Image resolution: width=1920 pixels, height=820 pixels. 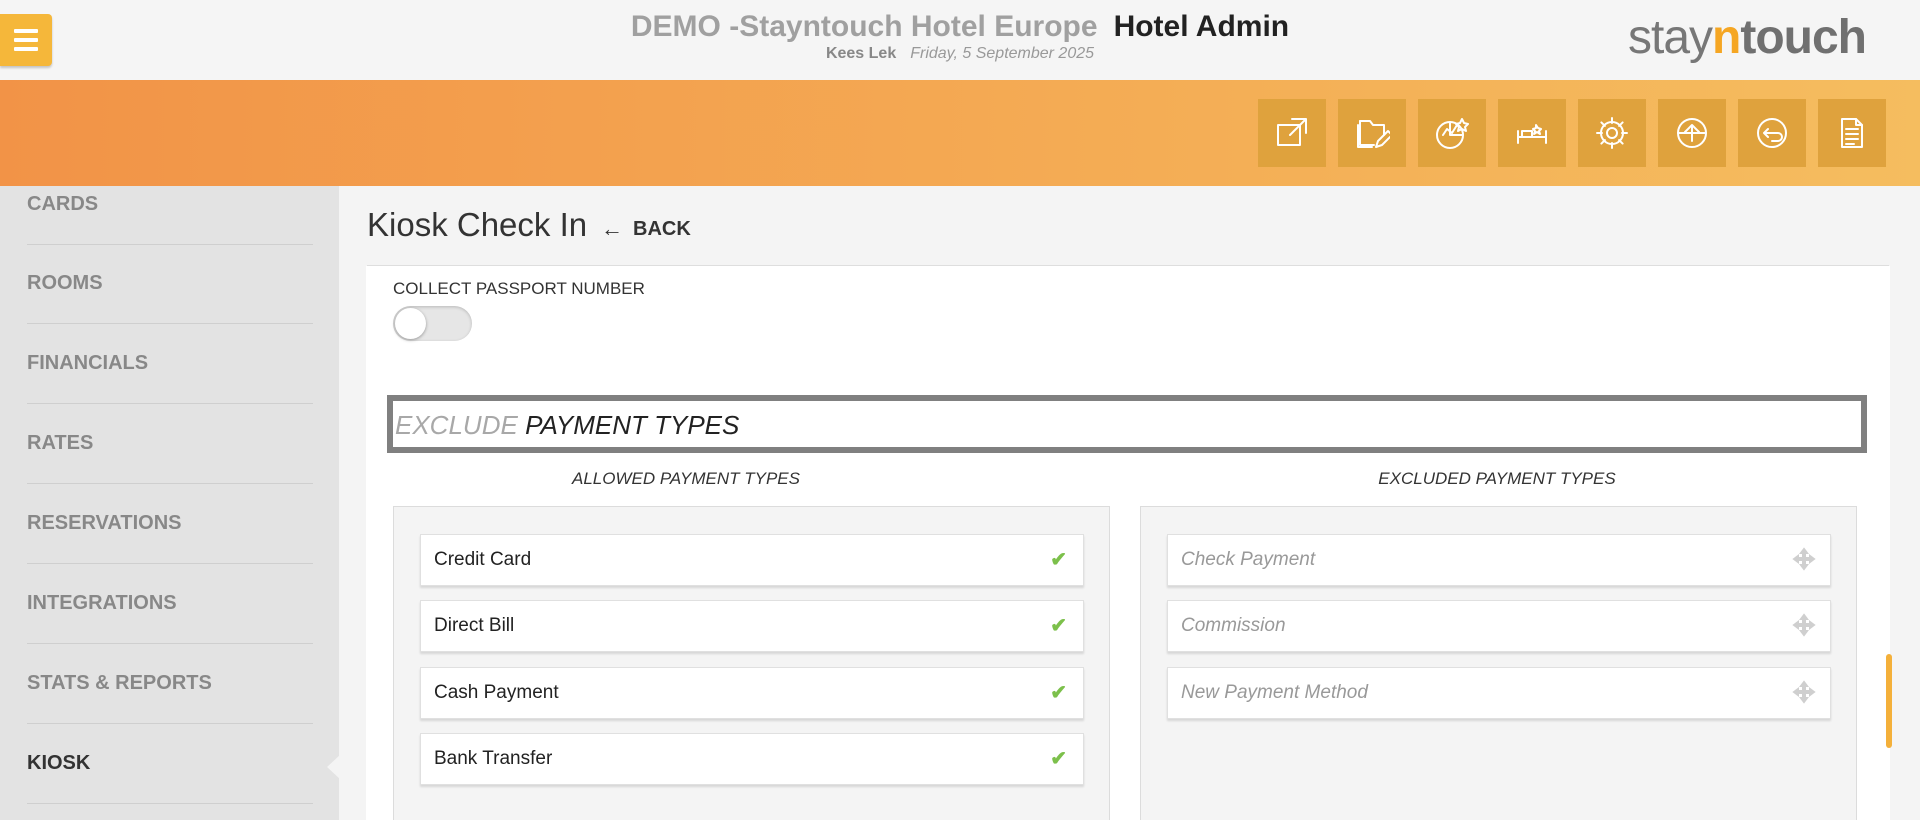 I want to click on scrollbar-thumb, so click(x=1889, y=701).